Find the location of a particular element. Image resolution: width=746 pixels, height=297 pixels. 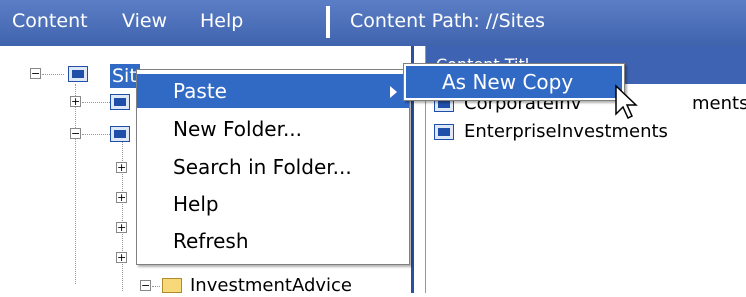

context-menu-paste: Paste is located at coordinates (273, 91).